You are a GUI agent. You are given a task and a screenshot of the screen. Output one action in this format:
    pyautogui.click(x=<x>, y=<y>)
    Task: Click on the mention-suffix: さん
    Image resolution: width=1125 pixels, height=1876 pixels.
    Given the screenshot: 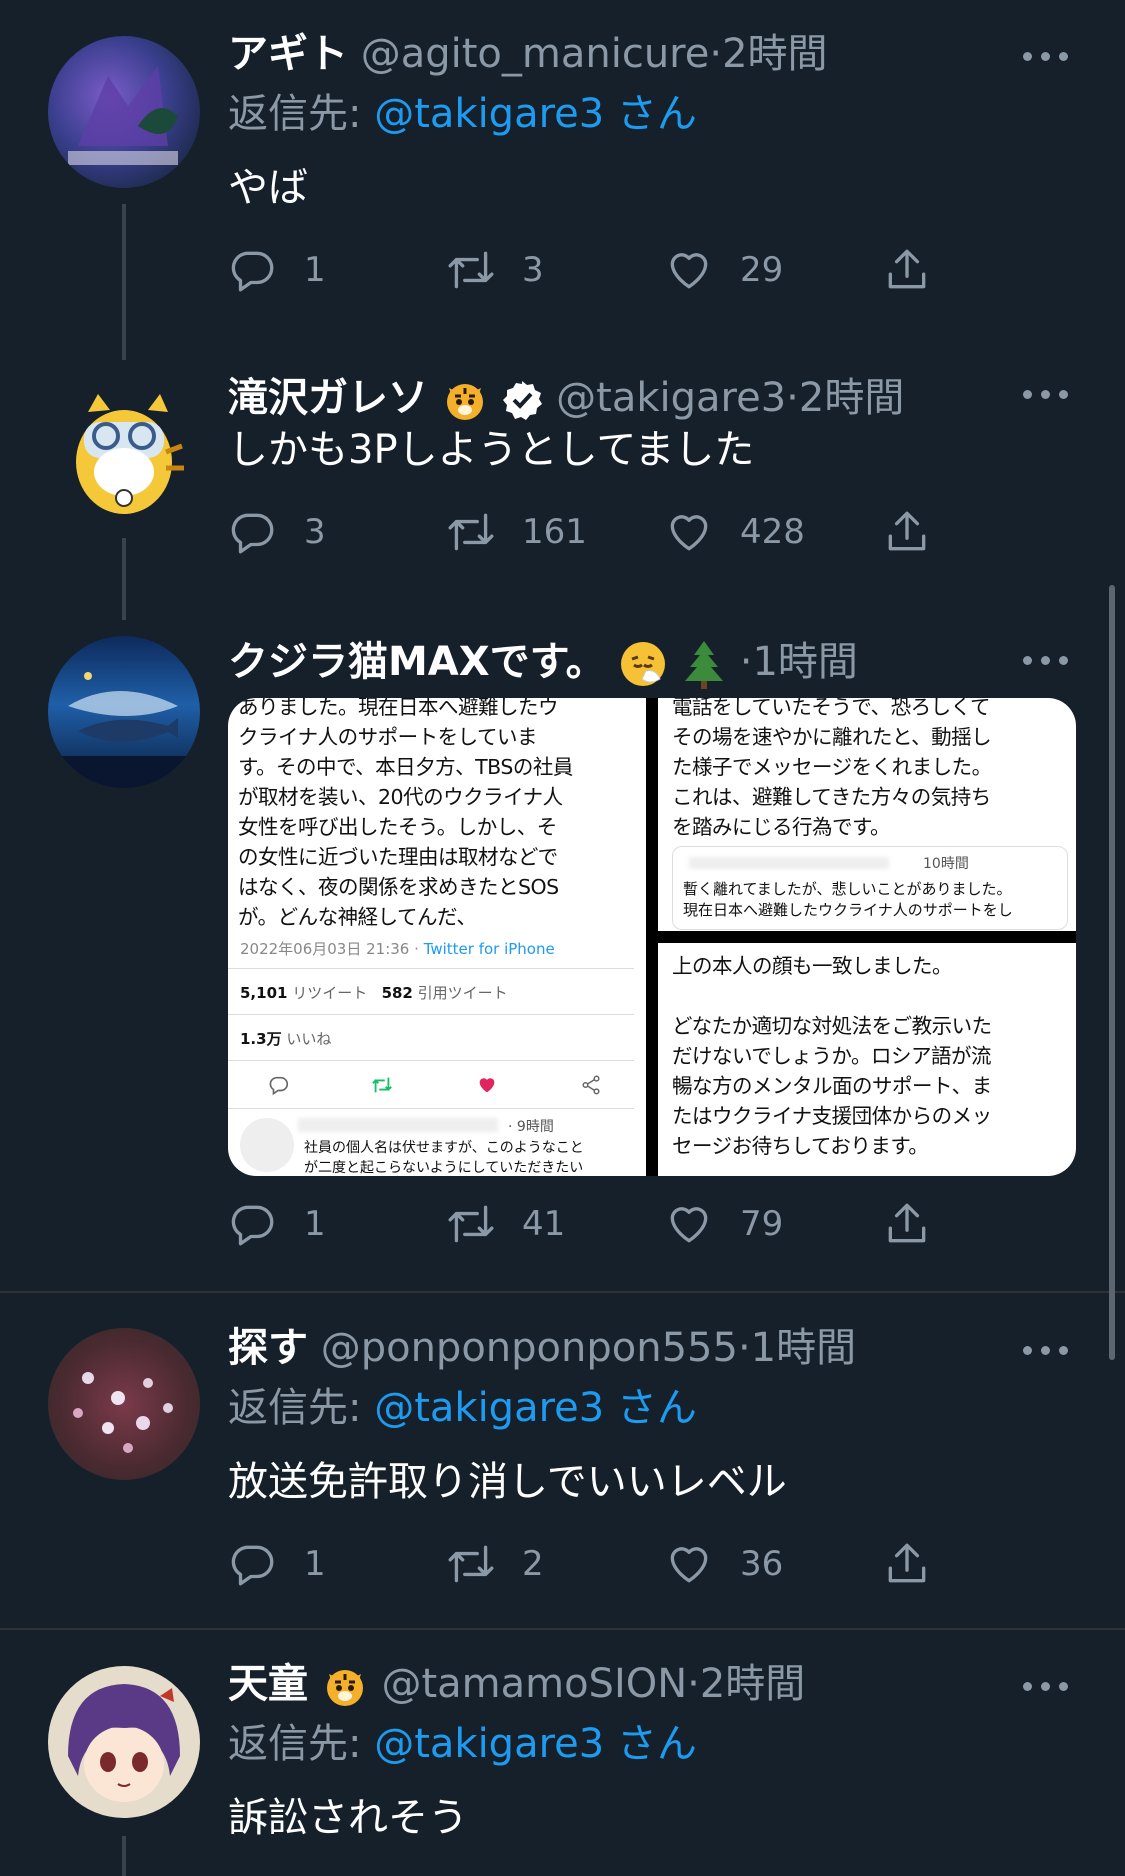 What is the action you would take?
    pyautogui.click(x=656, y=114)
    